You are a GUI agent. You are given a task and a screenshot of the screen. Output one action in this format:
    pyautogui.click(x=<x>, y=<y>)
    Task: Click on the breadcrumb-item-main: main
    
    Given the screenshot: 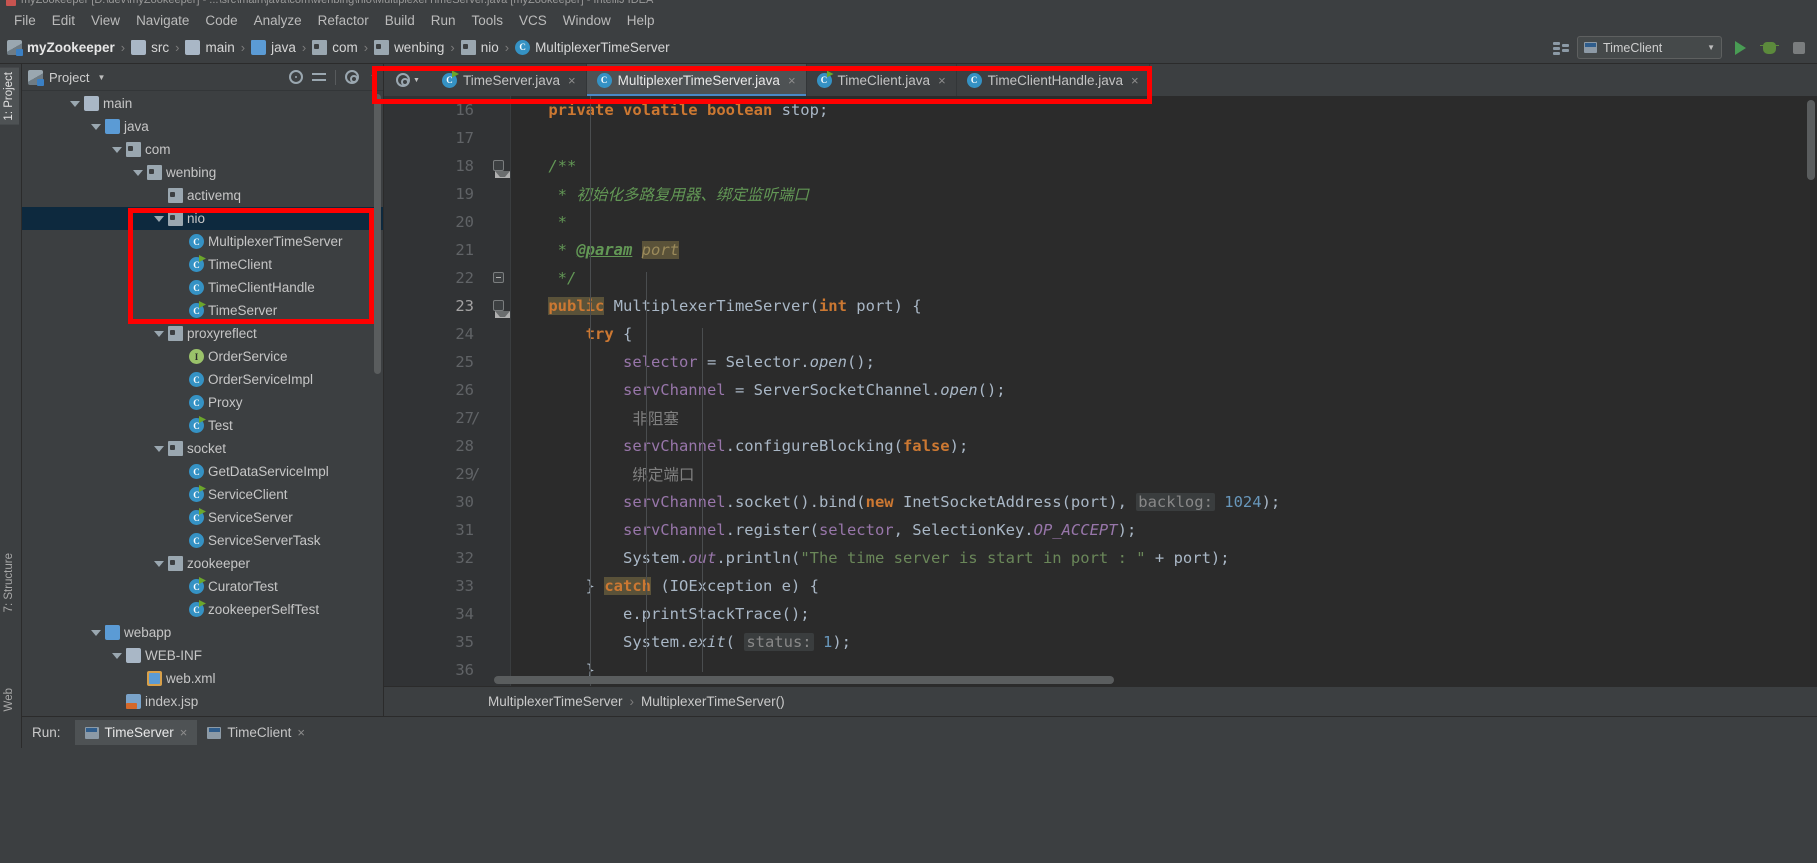 What is the action you would take?
    pyautogui.click(x=210, y=47)
    